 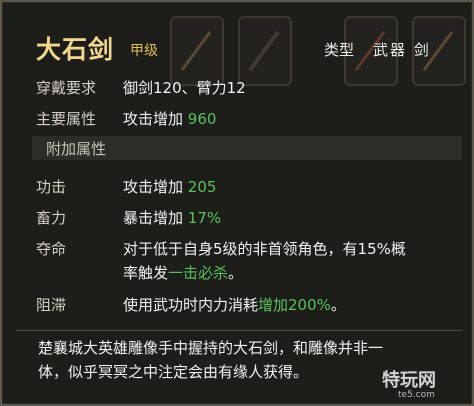 I want to click on main-attr-num: 960, so click(x=202, y=119).